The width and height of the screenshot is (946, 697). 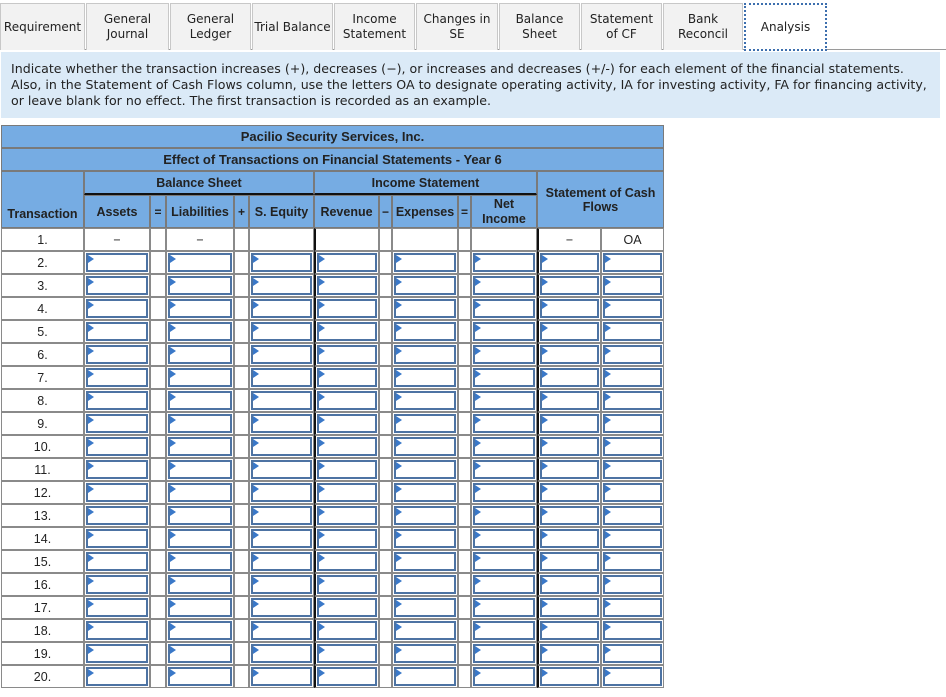 I want to click on tab-balance-sheet: Balance Sheet, so click(x=539, y=26).